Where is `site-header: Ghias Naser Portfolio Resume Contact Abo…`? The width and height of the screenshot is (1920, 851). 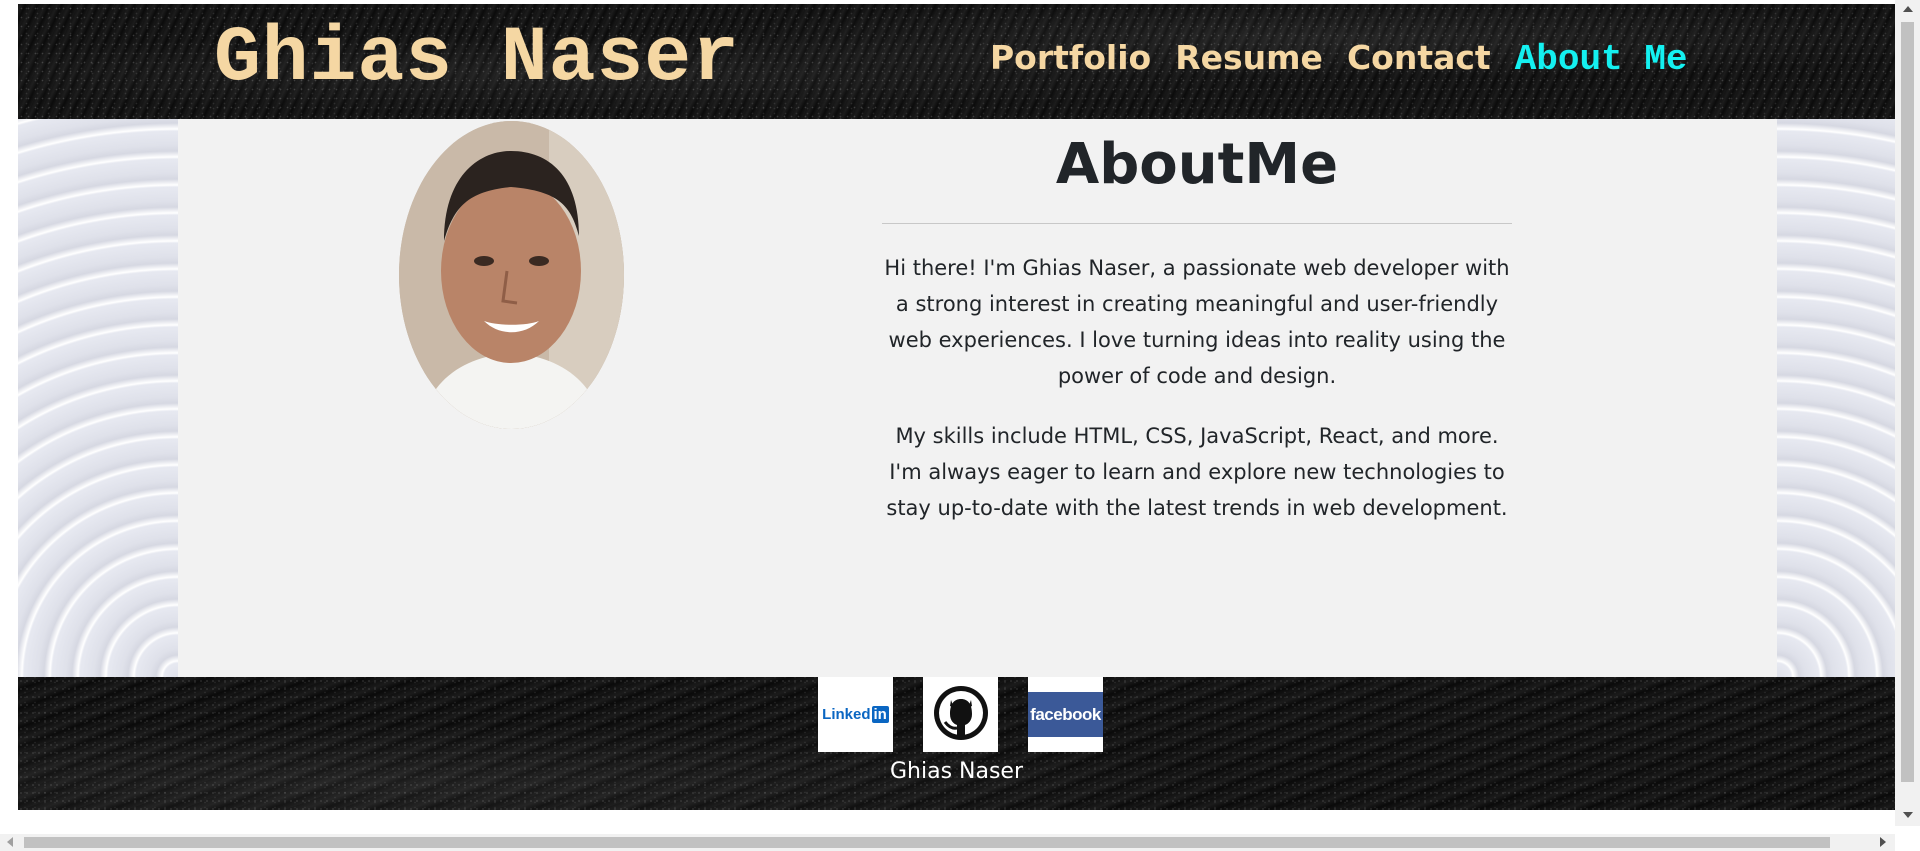 site-header: Ghias Naser Portfolio Resume Contact Abo… is located at coordinates (956, 61).